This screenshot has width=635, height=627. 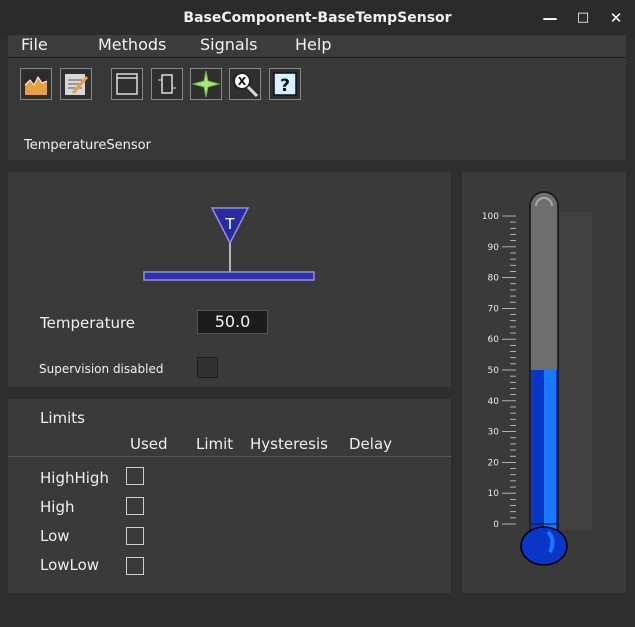 I want to click on title-bar: BaseComponent-BaseTempSensor — □ ✕, so click(x=317, y=18).